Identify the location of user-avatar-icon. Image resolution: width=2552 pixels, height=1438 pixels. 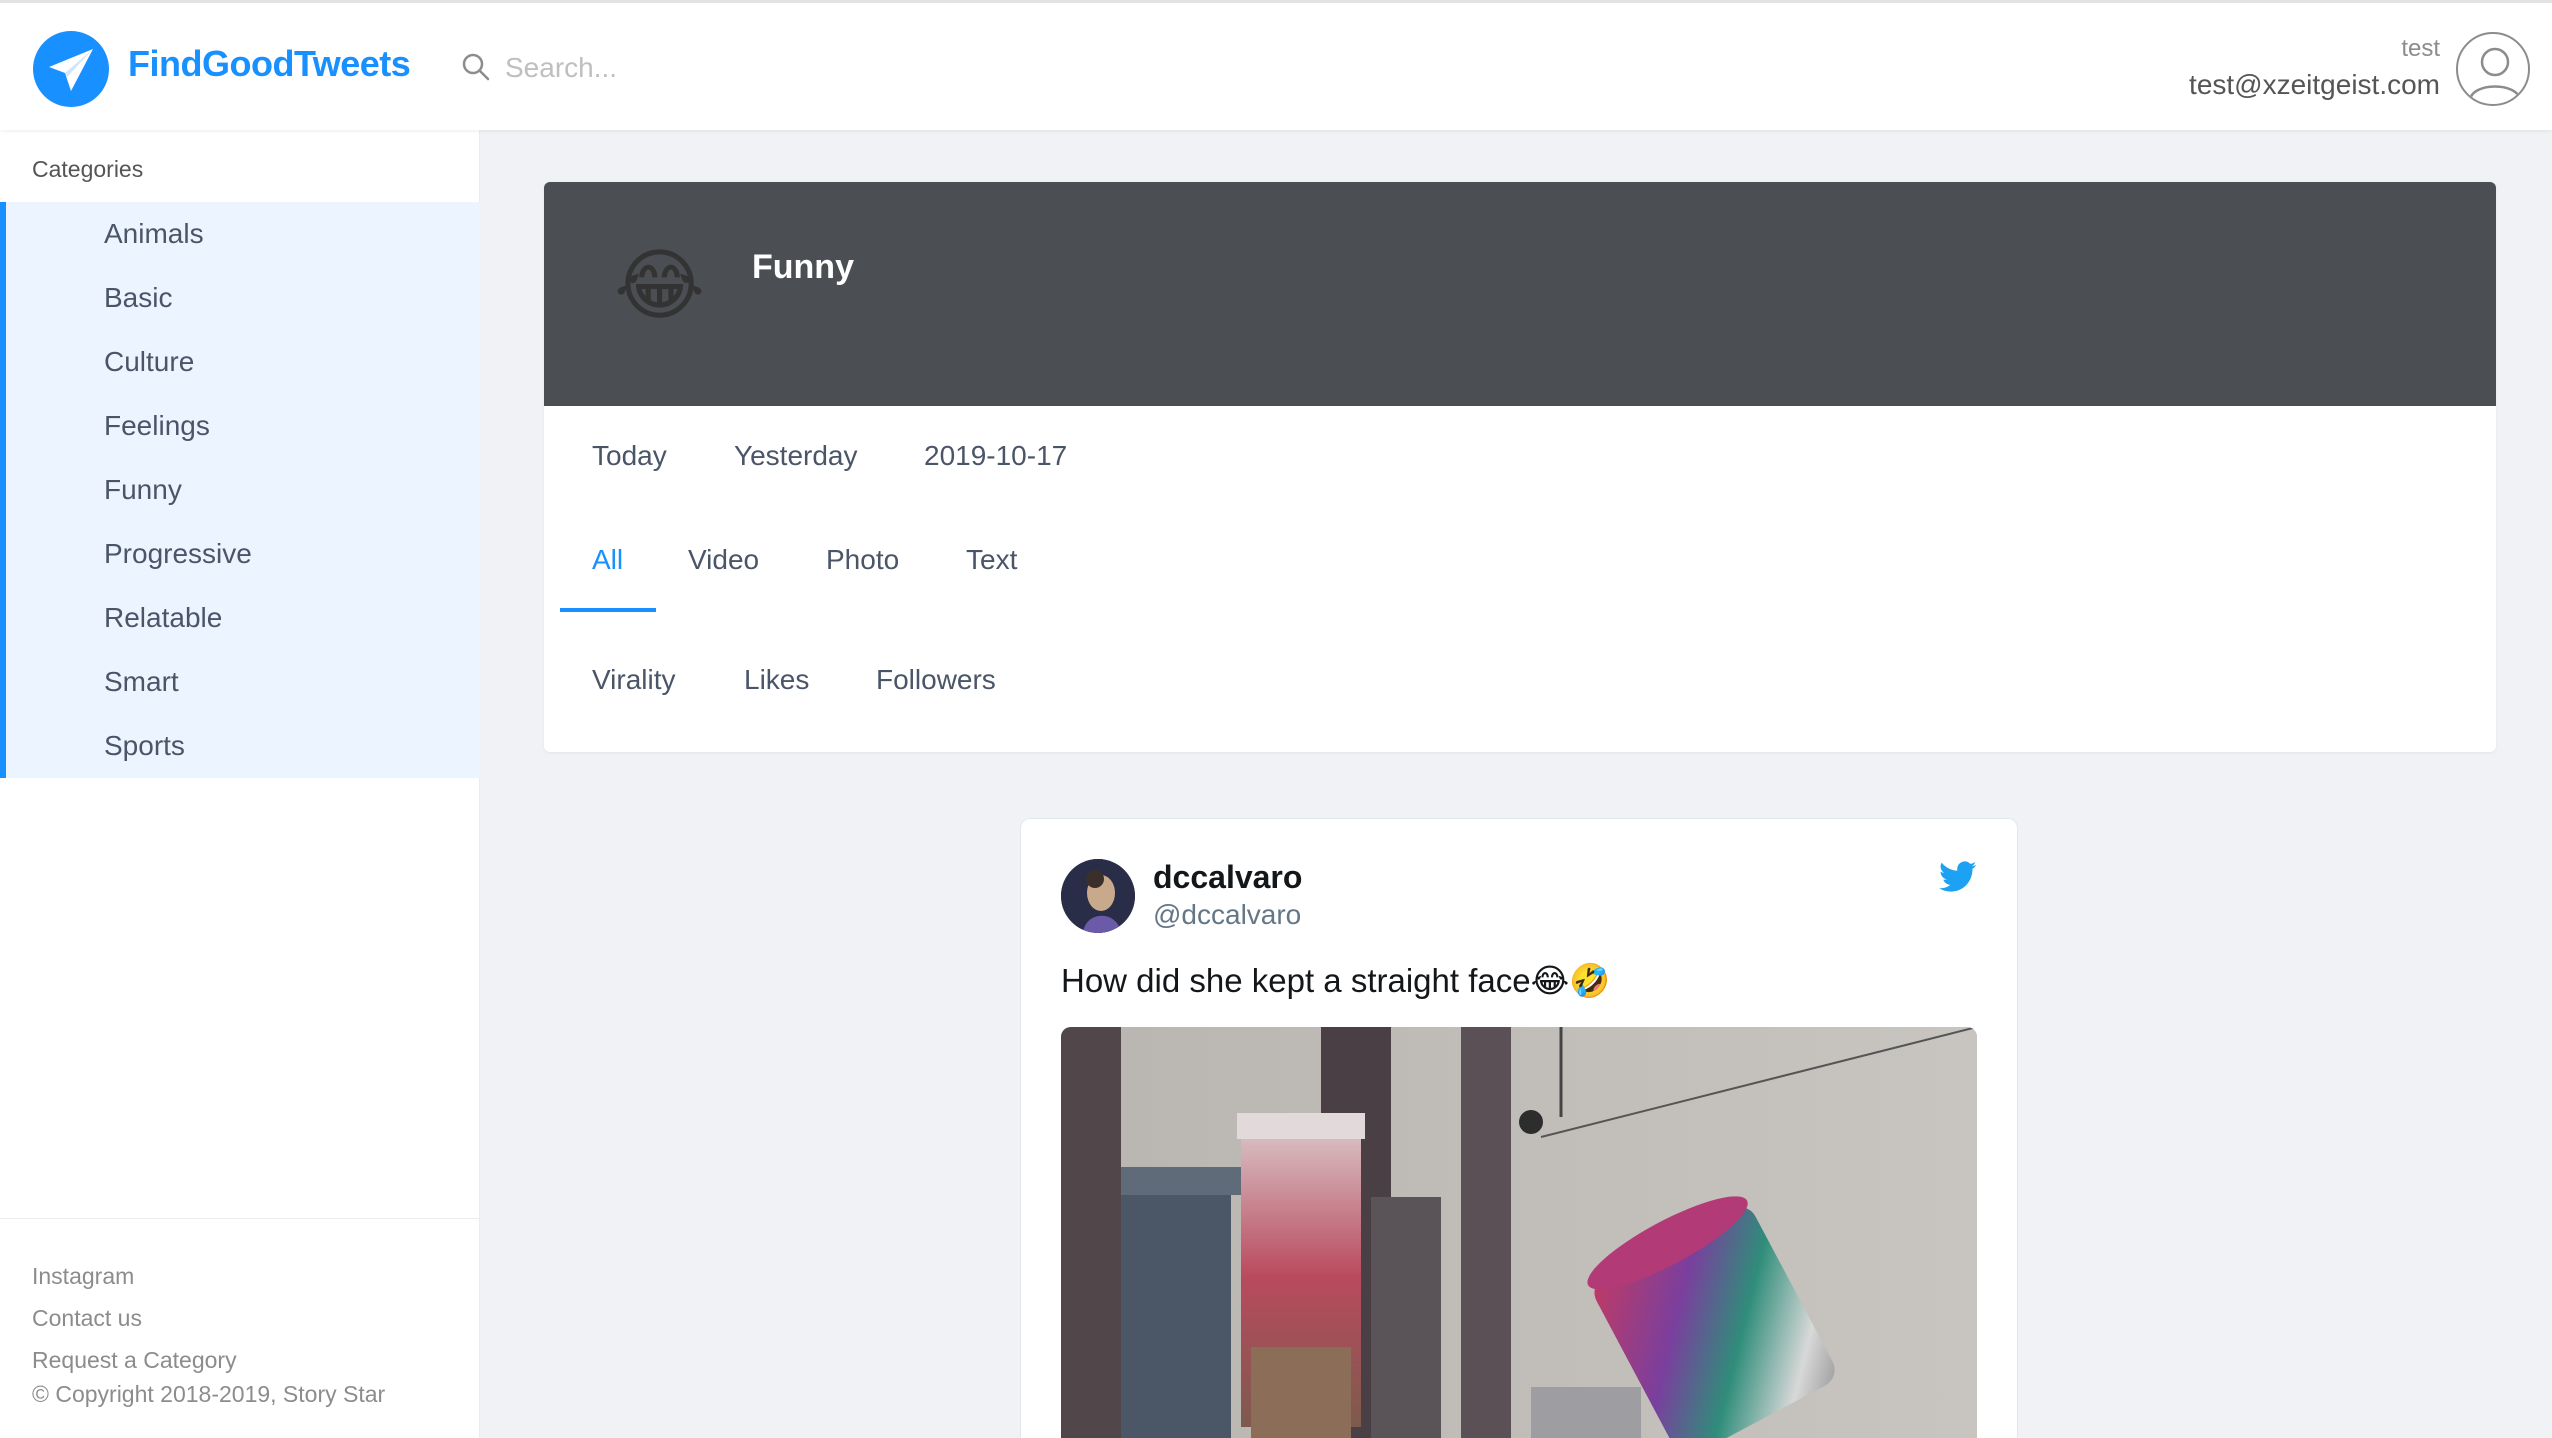
(2493, 69).